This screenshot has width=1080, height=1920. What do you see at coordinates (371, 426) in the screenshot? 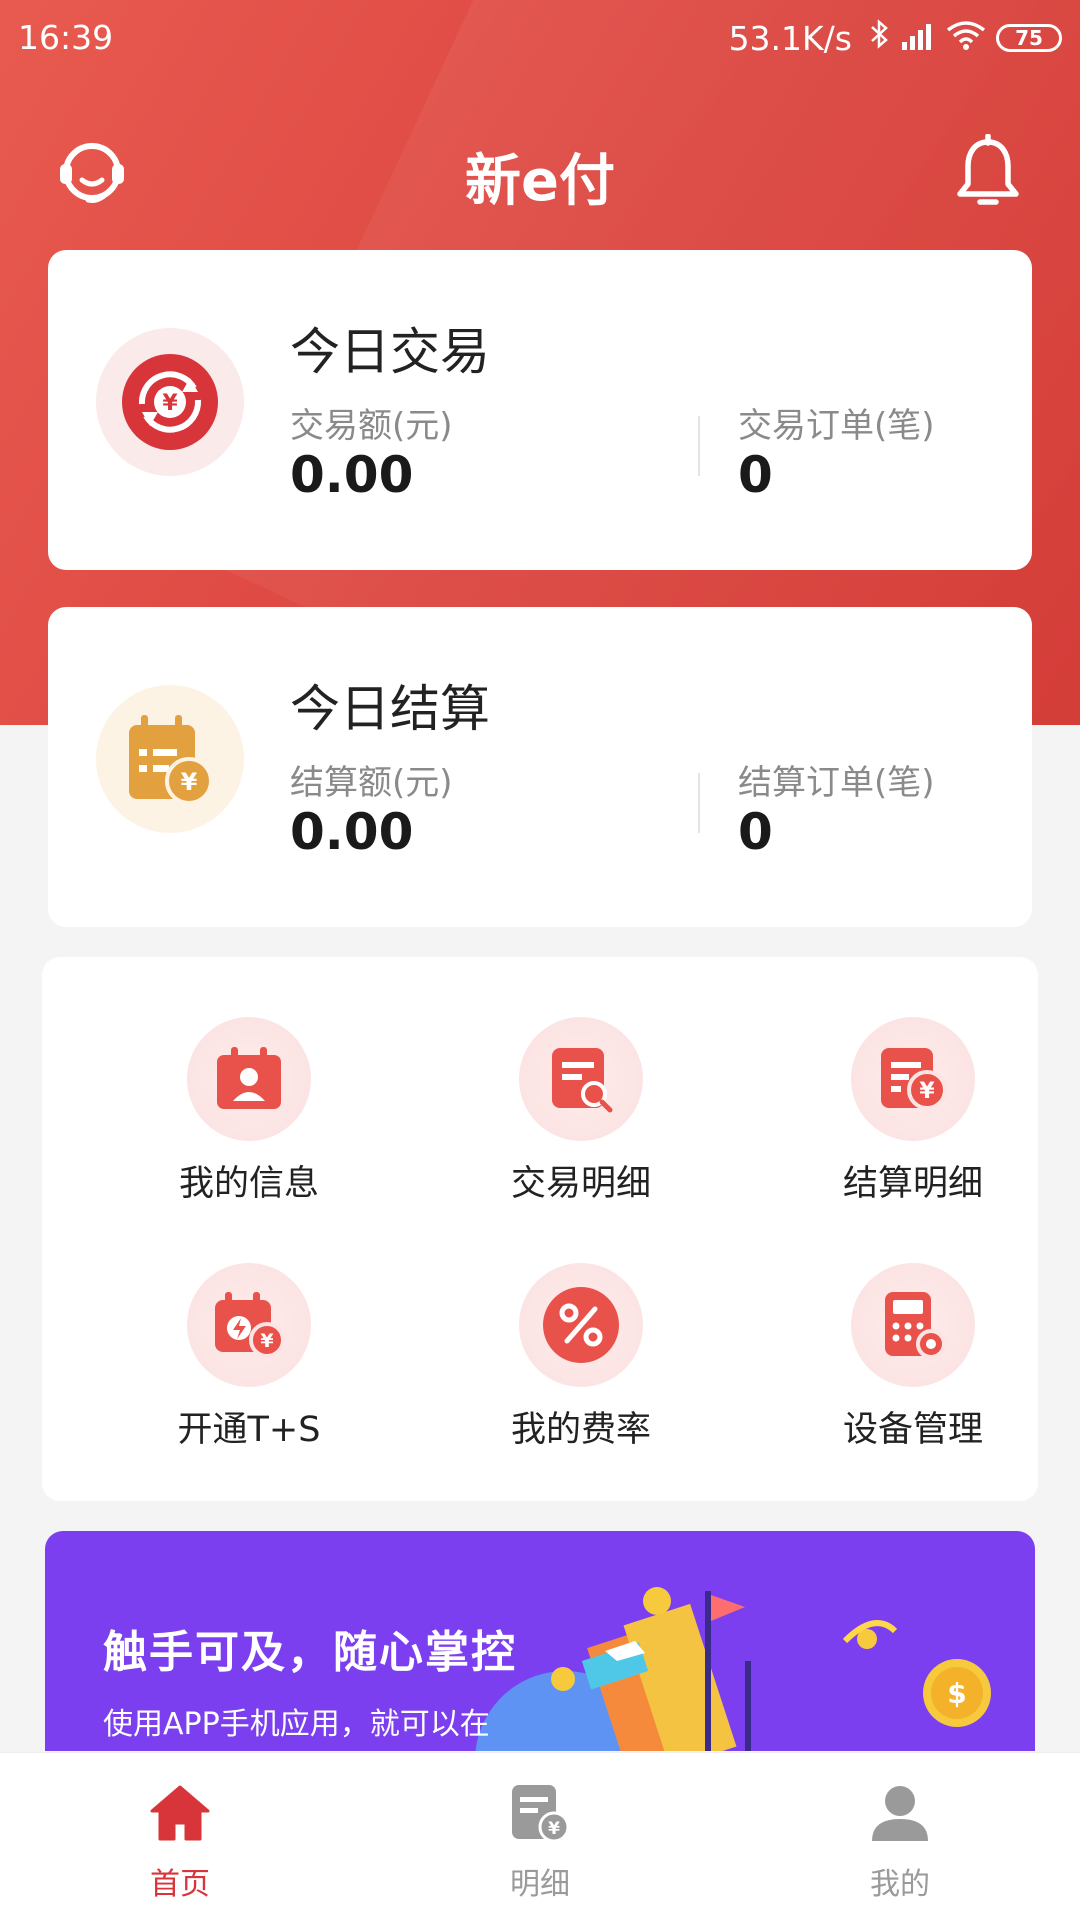
I see `trade-amount-label: 交易额(元)` at bounding box center [371, 426].